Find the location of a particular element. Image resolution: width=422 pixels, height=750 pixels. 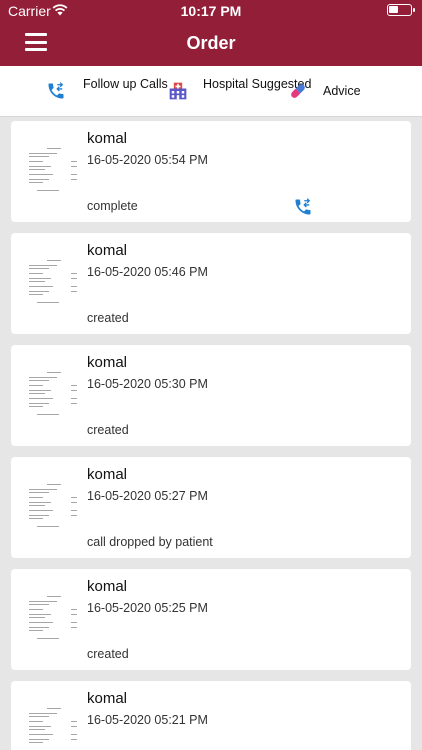

order-status: call dropped by patient is located at coordinates (150, 542).